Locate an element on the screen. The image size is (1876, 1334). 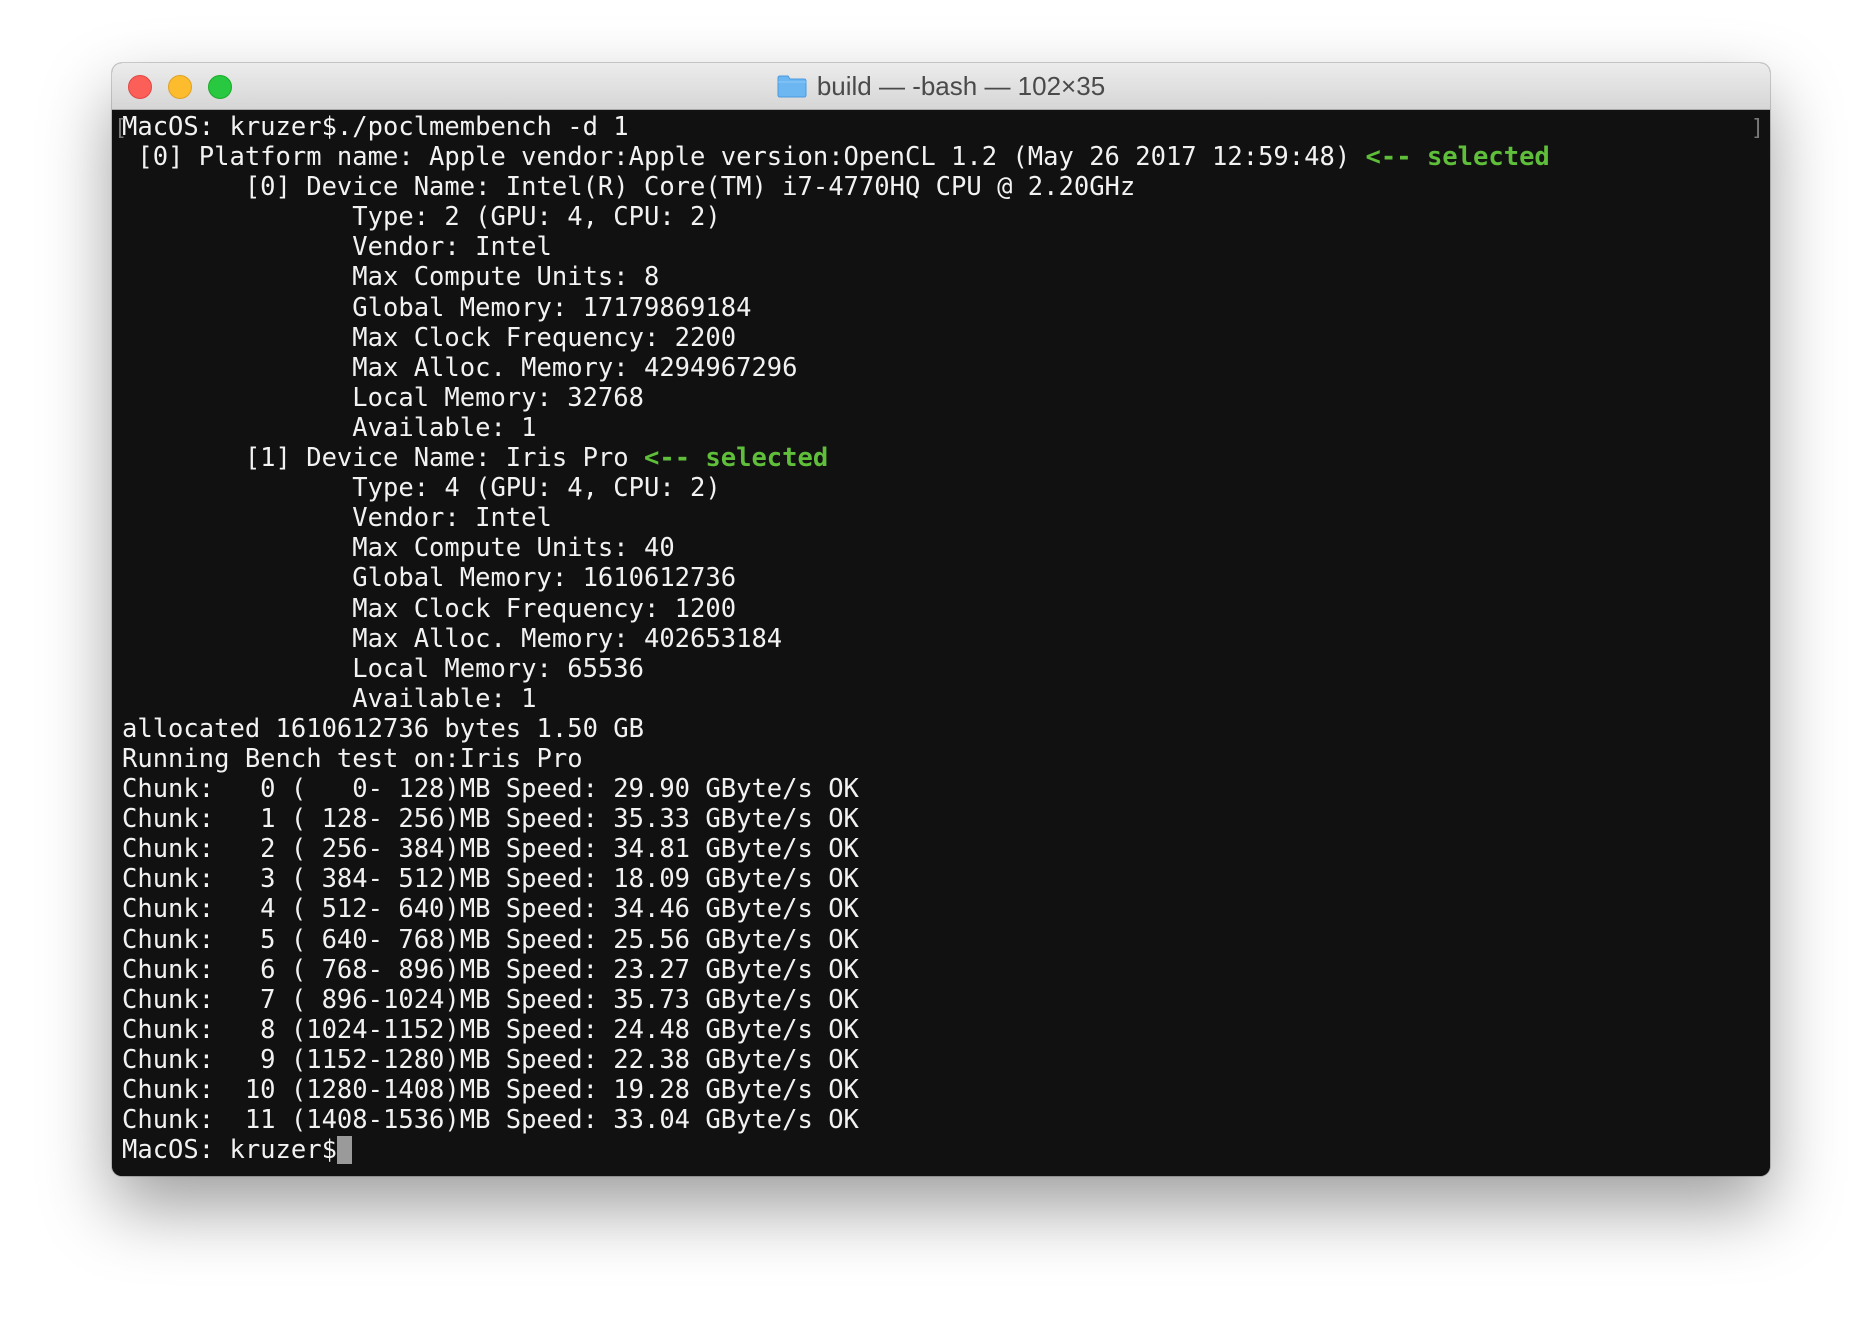
device0-line: Max Clock Frequency: 2200 is located at coordinates (429, 337).